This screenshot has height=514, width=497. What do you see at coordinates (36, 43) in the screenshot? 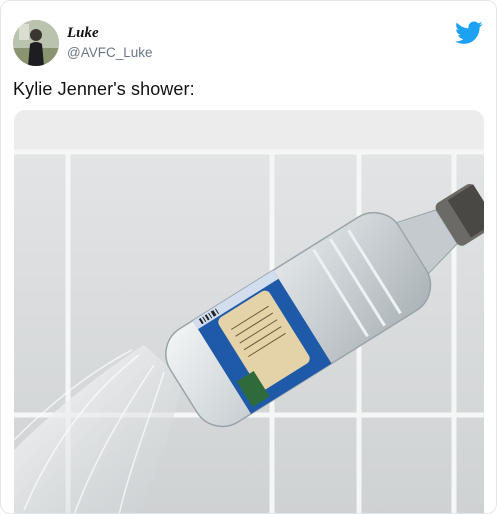
I see `avatar` at bounding box center [36, 43].